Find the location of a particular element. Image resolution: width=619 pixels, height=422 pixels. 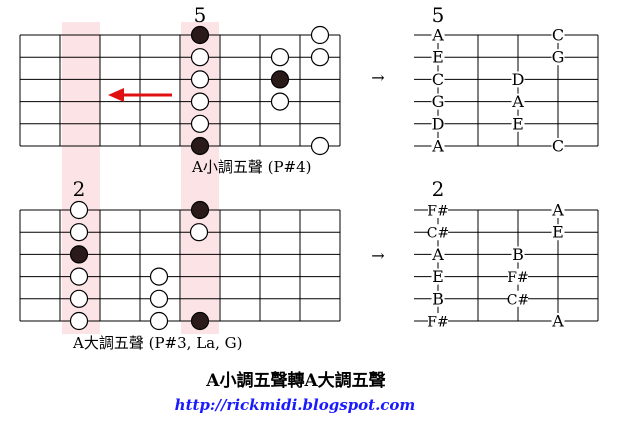

notename-board-major: 2F#C#AEBF#BF#C#AEA is located at coordinates (506, 254).